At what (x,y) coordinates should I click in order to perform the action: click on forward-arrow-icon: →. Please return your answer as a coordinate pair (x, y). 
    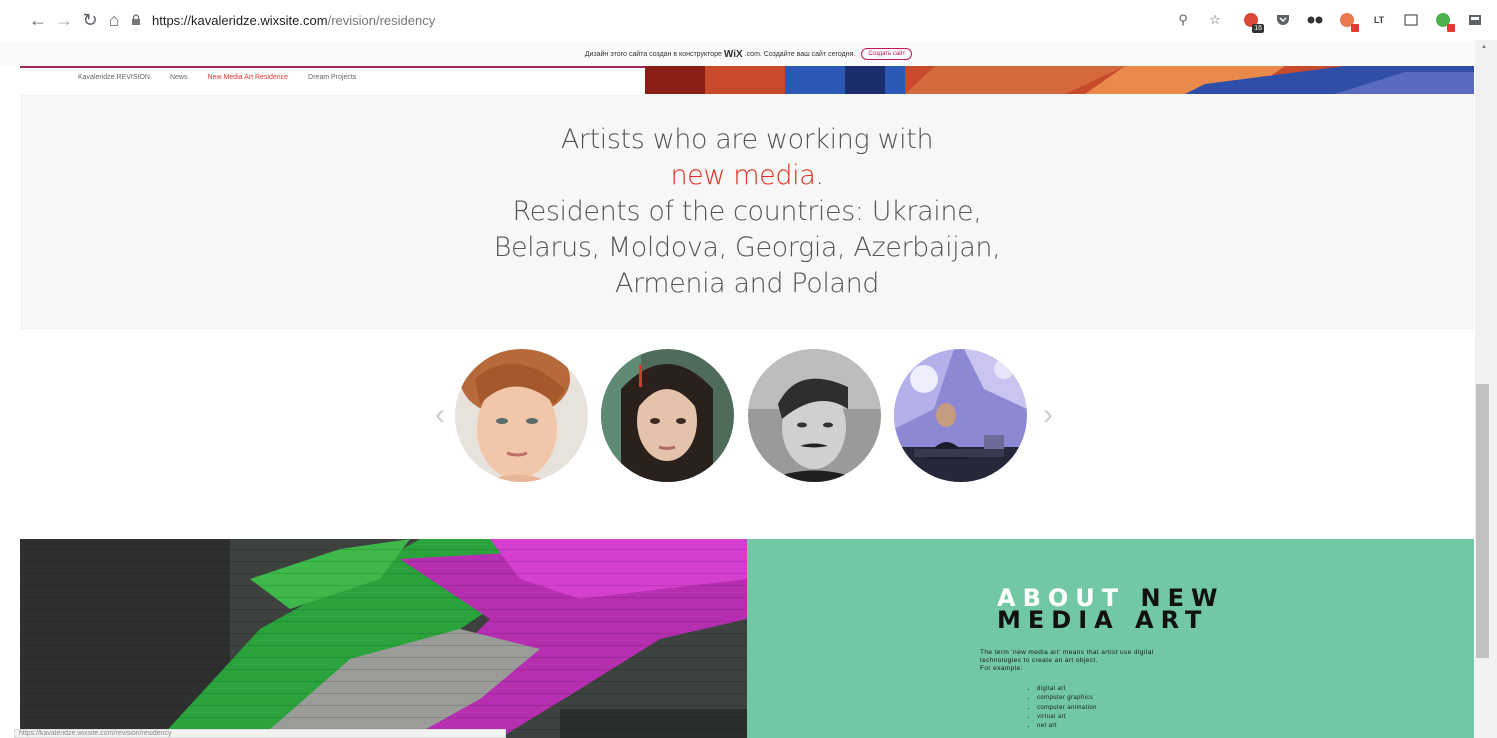
    Looking at the image, I should click on (64, 20).